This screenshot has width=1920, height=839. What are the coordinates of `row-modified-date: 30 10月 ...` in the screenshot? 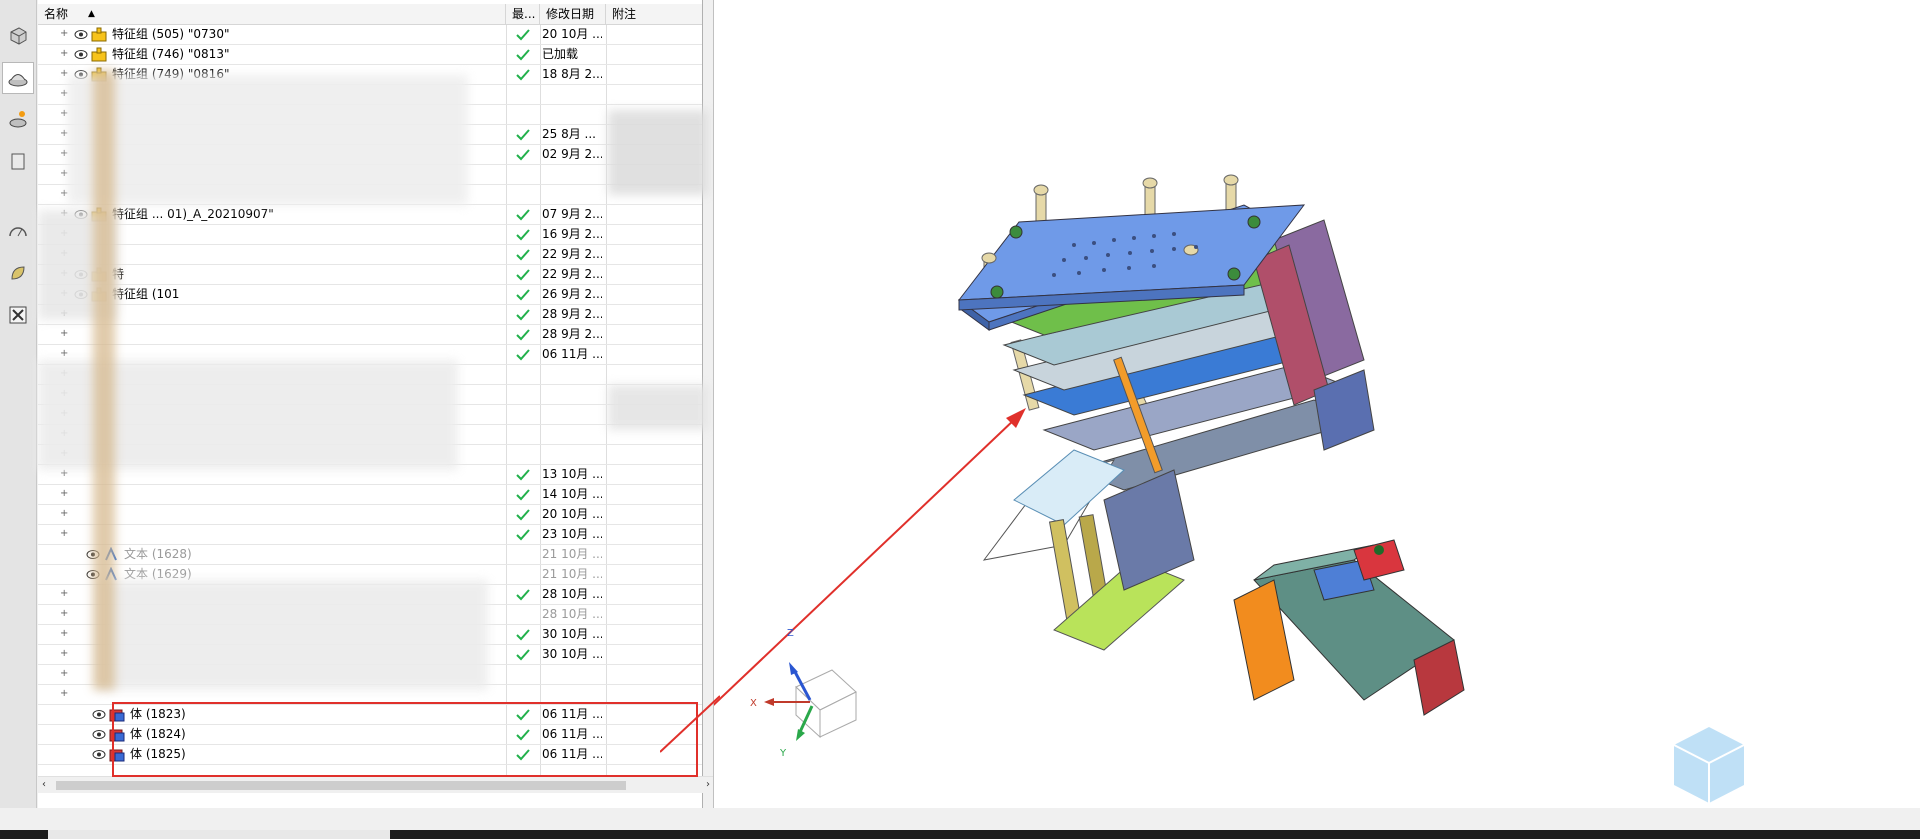 It's located at (572, 634).